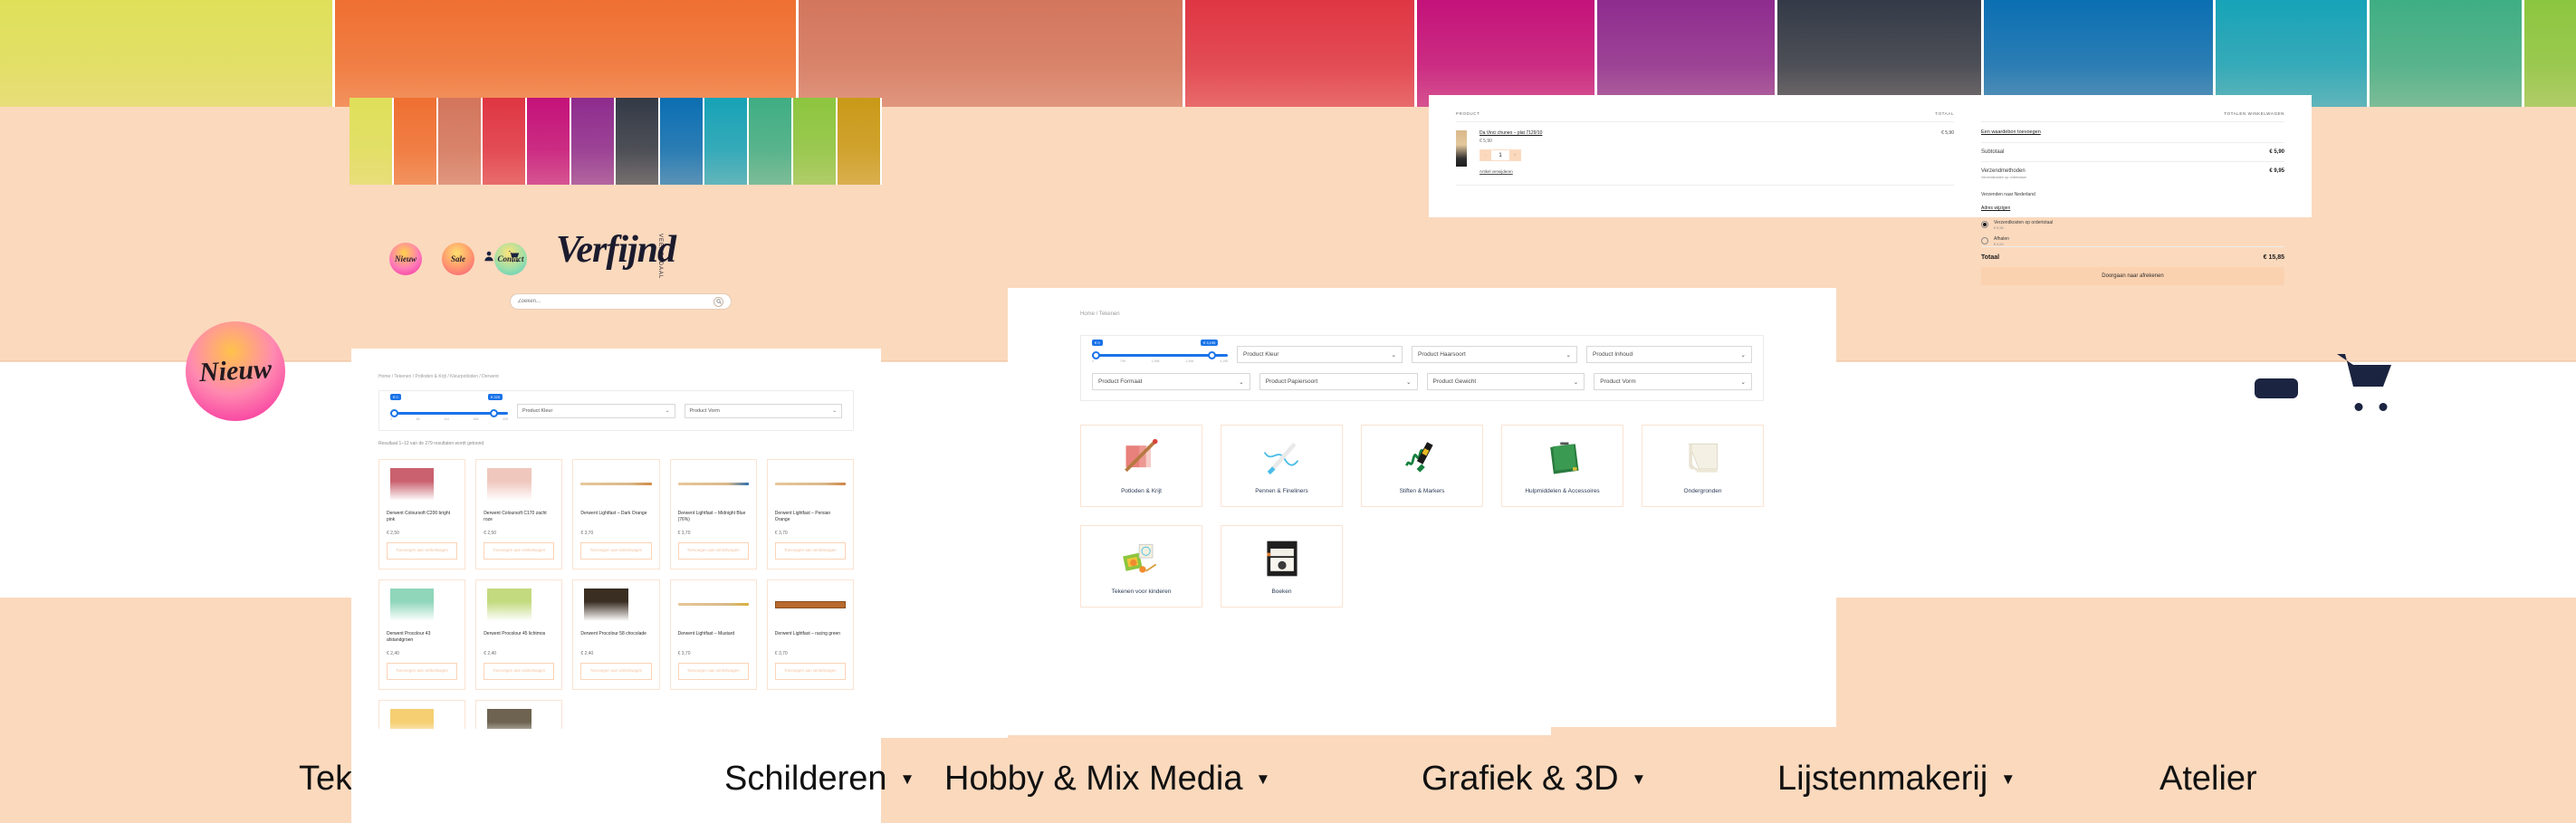 The width and height of the screenshot is (2576, 823). I want to click on price-range-slider: € 0 € 3,195 0 799 1,598 2,396 3,195, so click(1160, 351).